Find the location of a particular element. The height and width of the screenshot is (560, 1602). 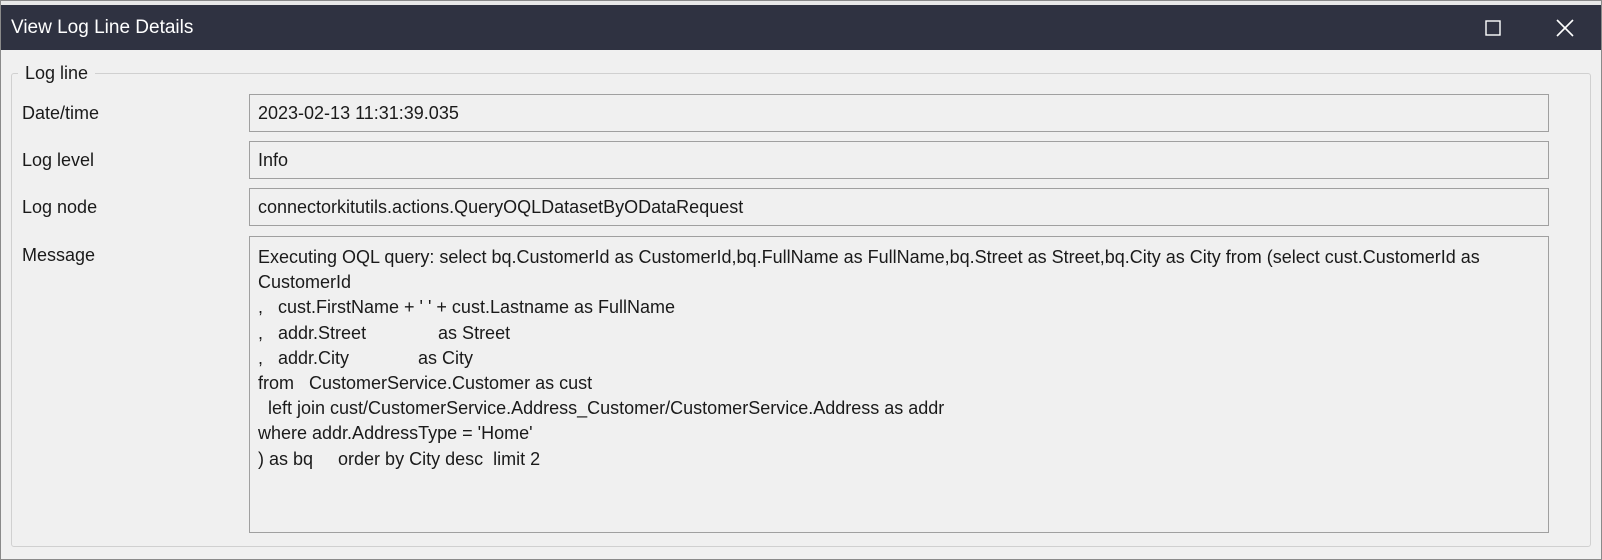

log-level-label: Log level is located at coordinates (58, 160).